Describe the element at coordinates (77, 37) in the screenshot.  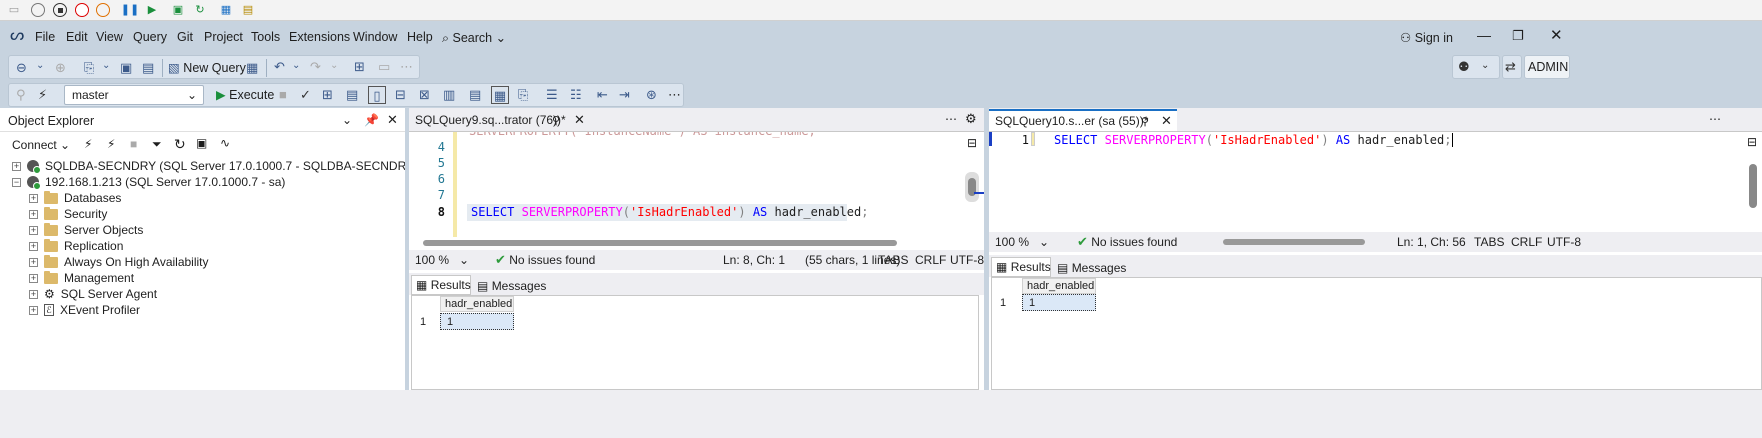
I see `menu-edit: Edit` at that location.